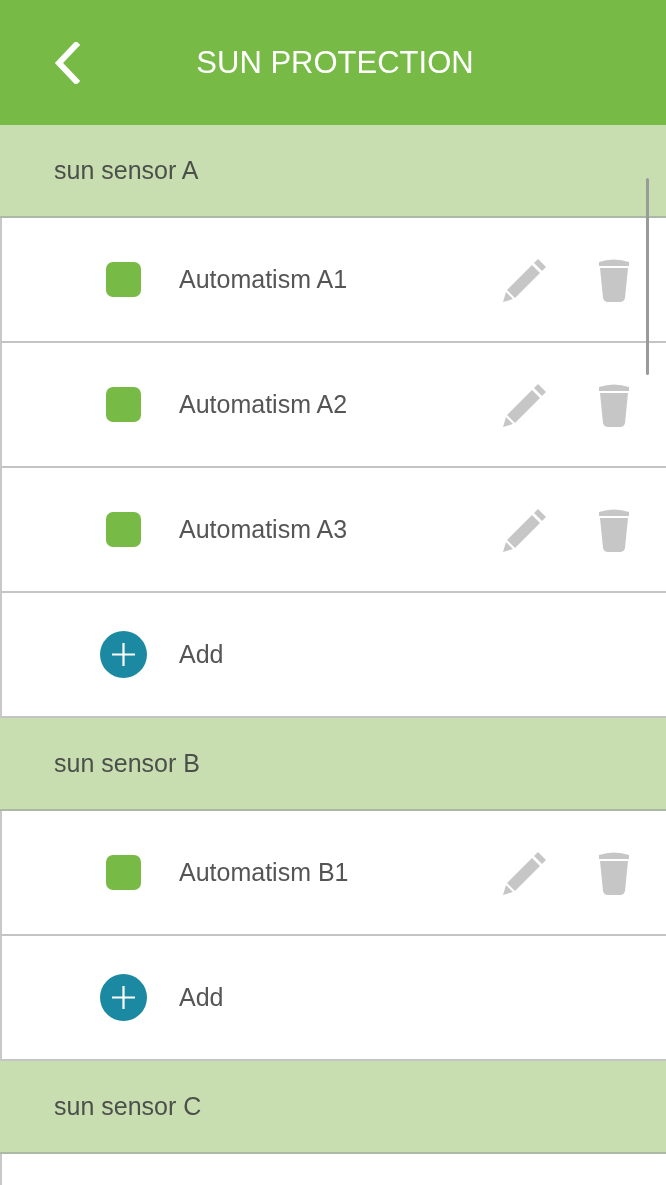 Image resolution: width=666 pixels, height=1185 pixels. Describe the element at coordinates (264, 404) in the screenshot. I see `automatism-label: Automatism A2` at that location.